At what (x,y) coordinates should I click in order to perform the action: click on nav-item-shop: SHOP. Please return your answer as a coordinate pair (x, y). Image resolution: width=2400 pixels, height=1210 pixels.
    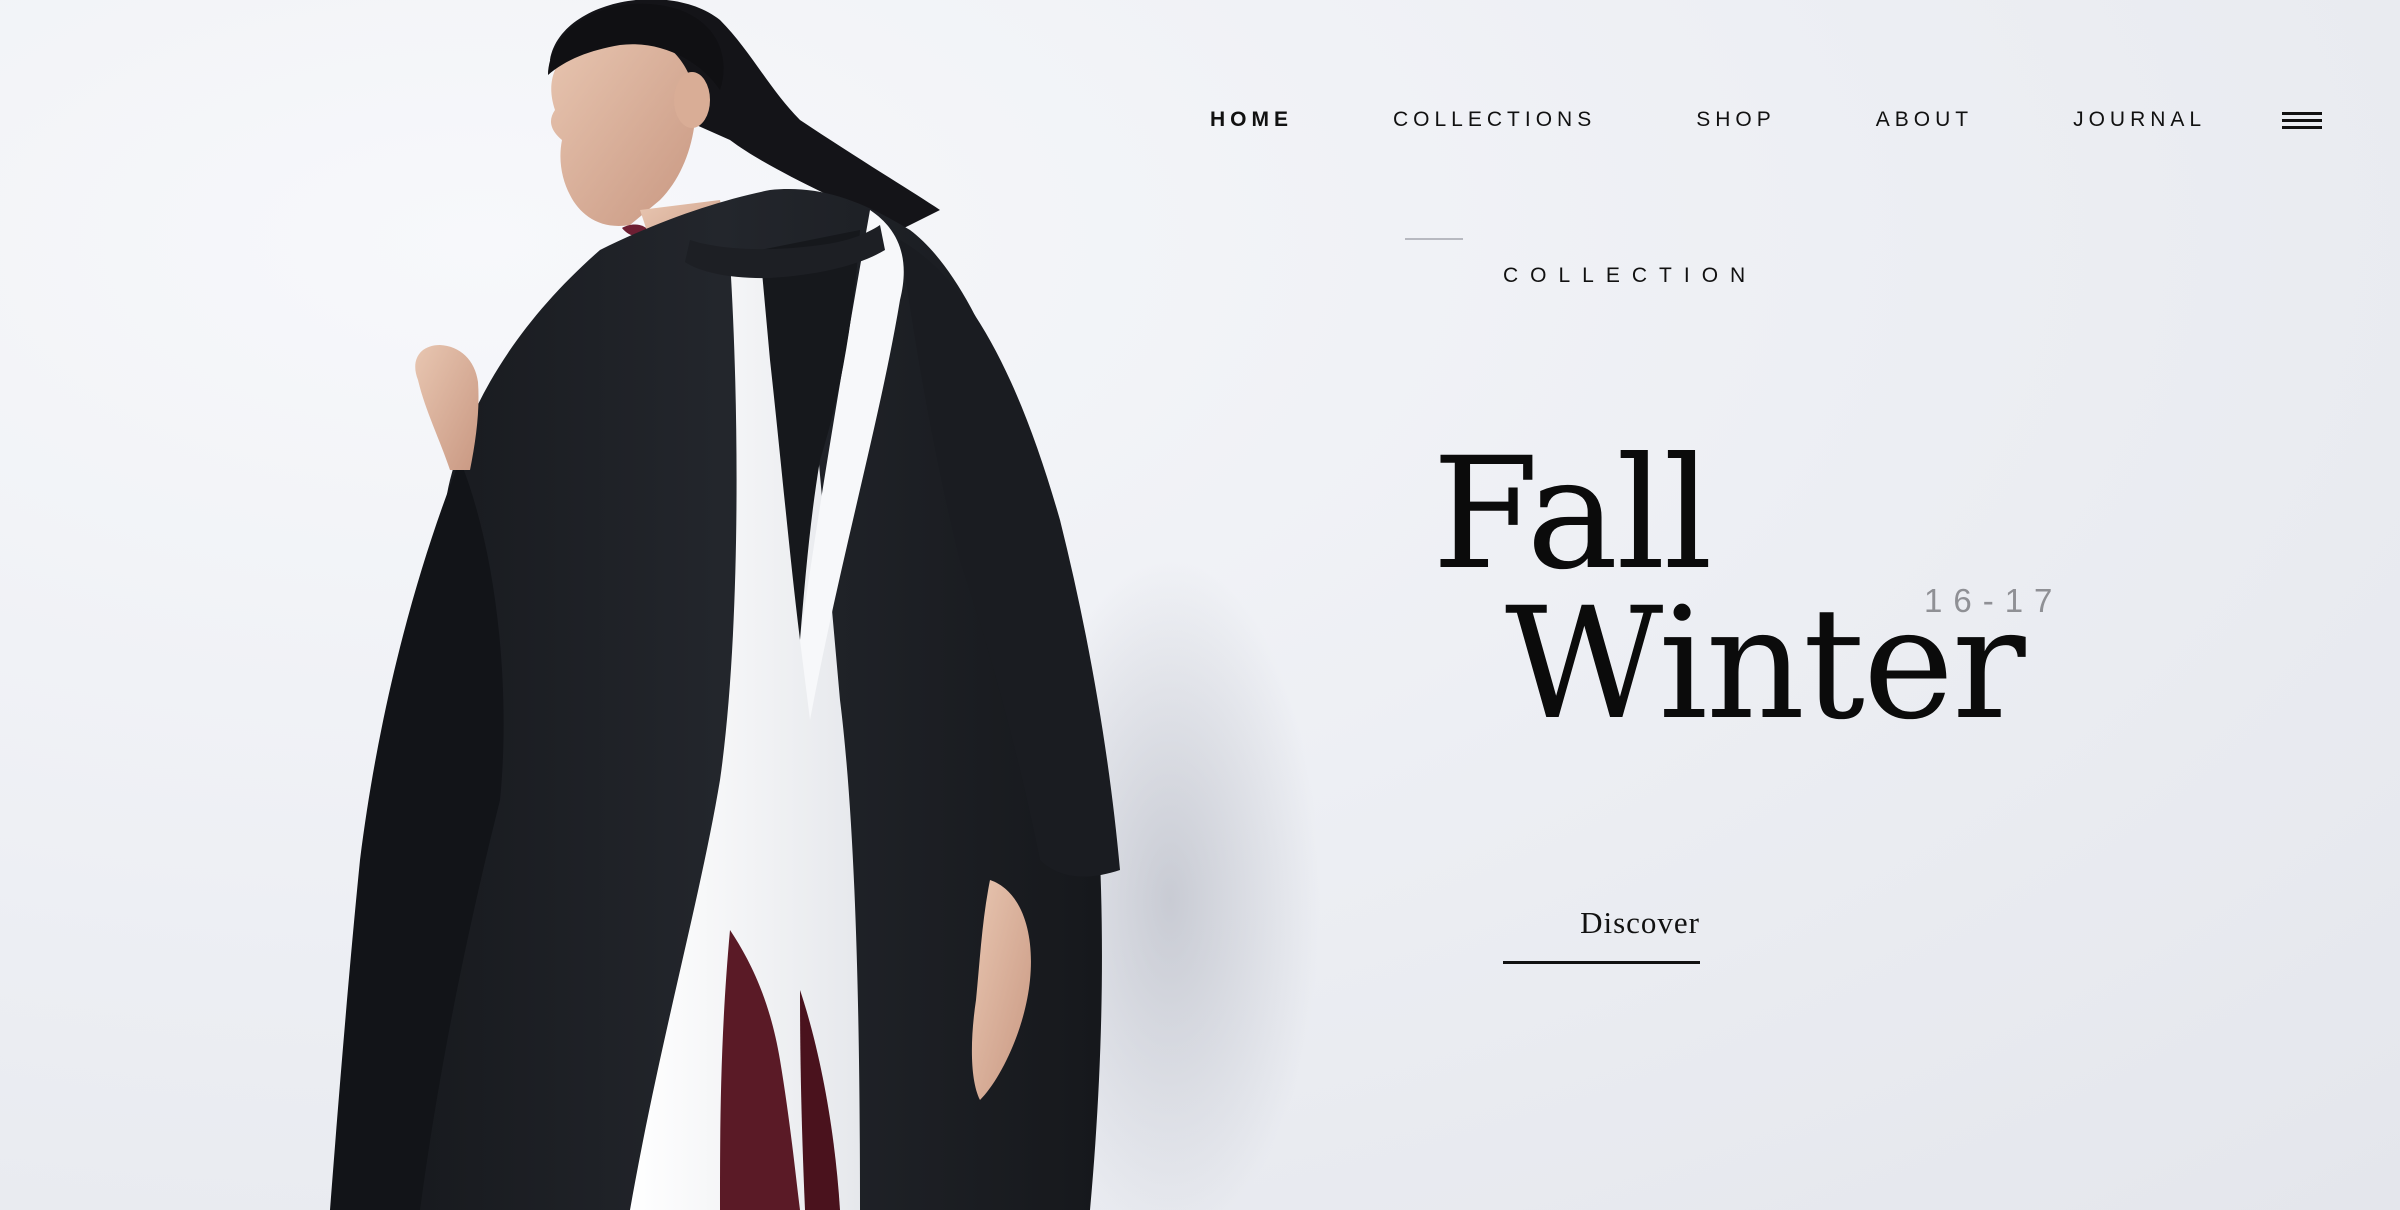
    Looking at the image, I should click on (1736, 120).